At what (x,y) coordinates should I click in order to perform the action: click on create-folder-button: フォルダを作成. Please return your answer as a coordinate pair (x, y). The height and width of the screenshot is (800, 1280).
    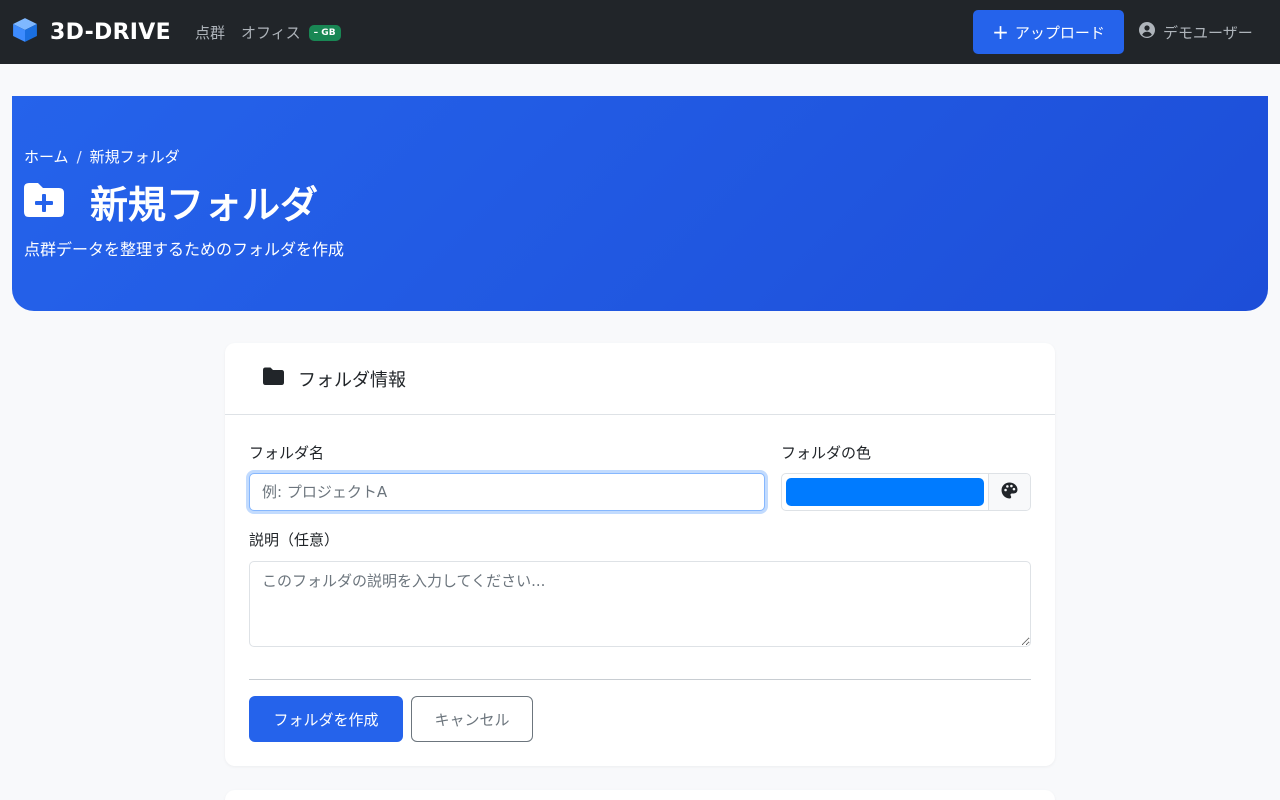
    Looking at the image, I should click on (326, 719).